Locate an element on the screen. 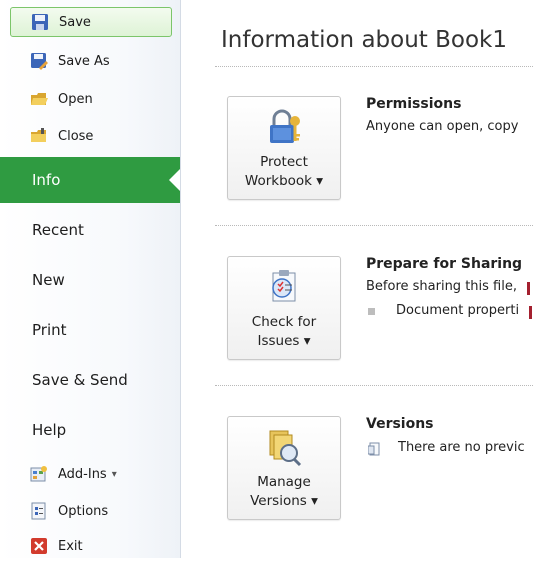 The height and width of the screenshot is (561, 533). tab-new: New is located at coordinates (90, 280).